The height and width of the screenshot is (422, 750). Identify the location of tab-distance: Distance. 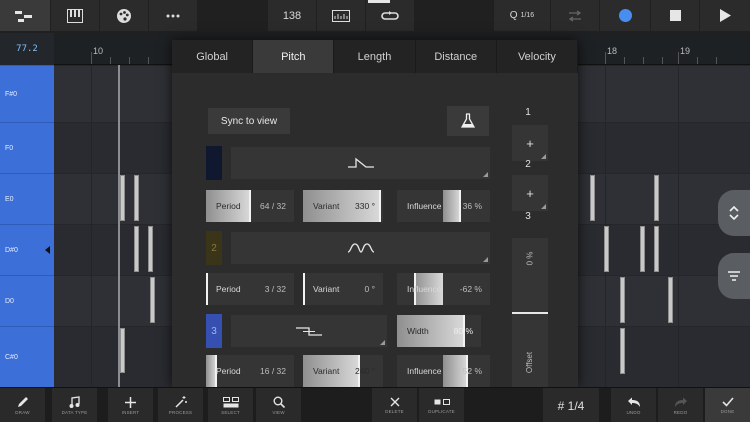
(456, 56).